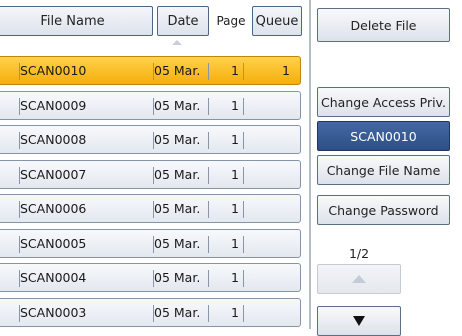 The image size is (462, 336). What do you see at coordinates (310, 164) in the screenshot?
I see `panel-divider` at bounding box center [310, 164].